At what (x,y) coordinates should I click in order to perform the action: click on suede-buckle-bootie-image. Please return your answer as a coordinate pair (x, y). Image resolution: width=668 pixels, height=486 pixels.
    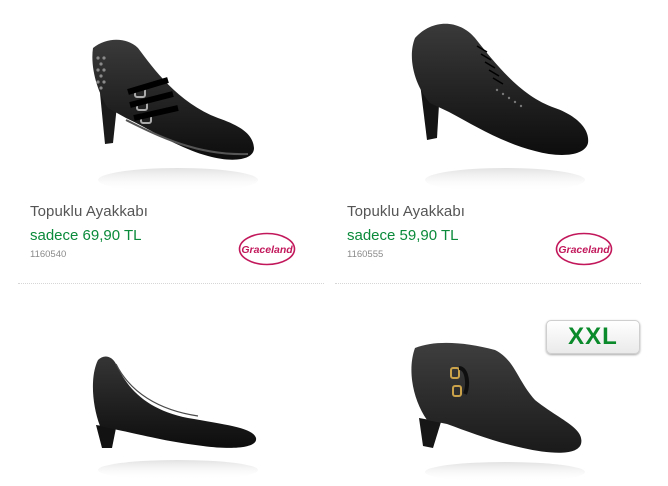
    Looking at the image, I should click on (490, 413).